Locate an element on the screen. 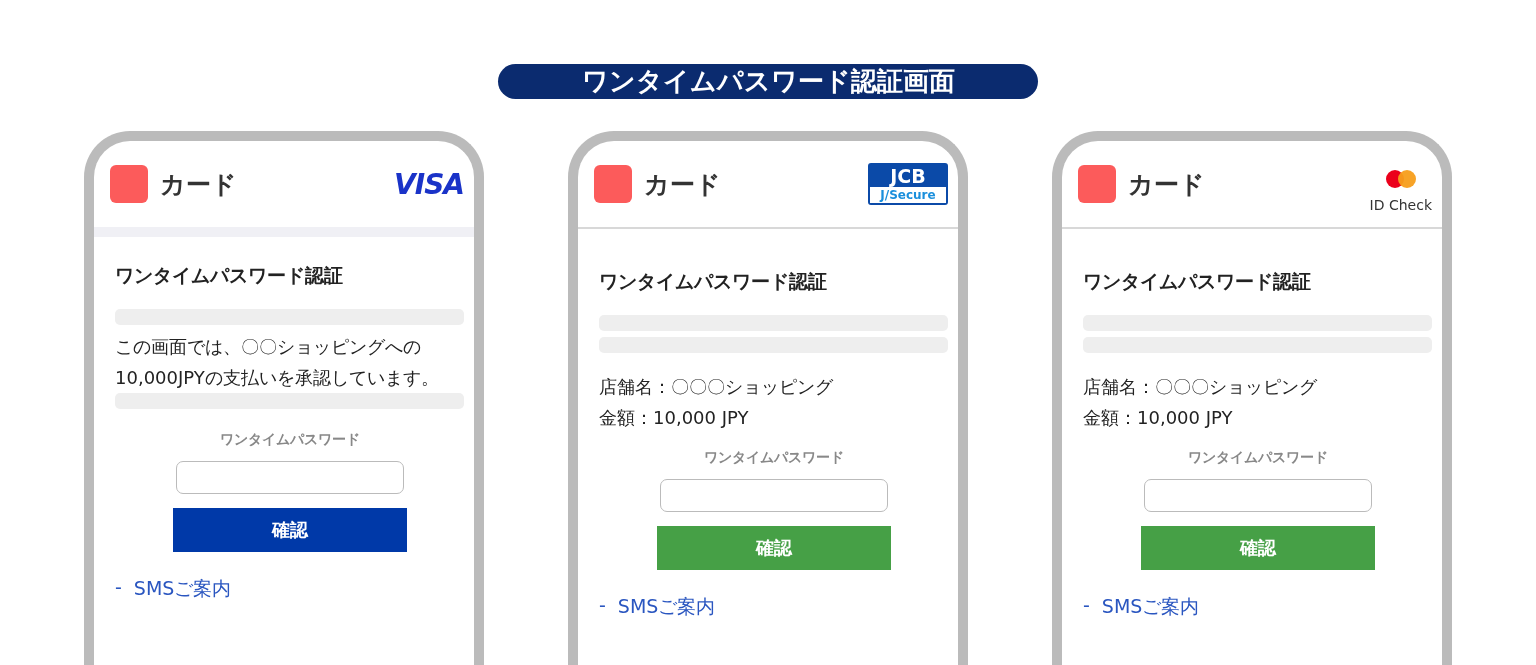 This screenshot has width=1536, height=665. page-title: ワンタイムパスワード認証画面 is located at coordinates (768, 81).